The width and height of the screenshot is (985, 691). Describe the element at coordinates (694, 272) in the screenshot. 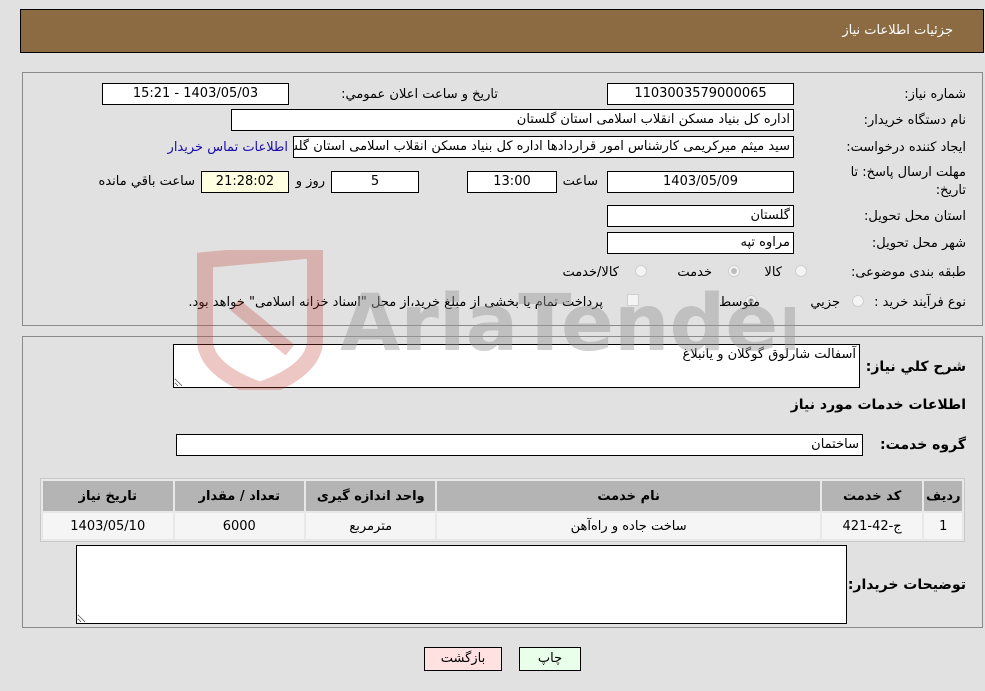

I see `category-option-service: خدمت` at that location.